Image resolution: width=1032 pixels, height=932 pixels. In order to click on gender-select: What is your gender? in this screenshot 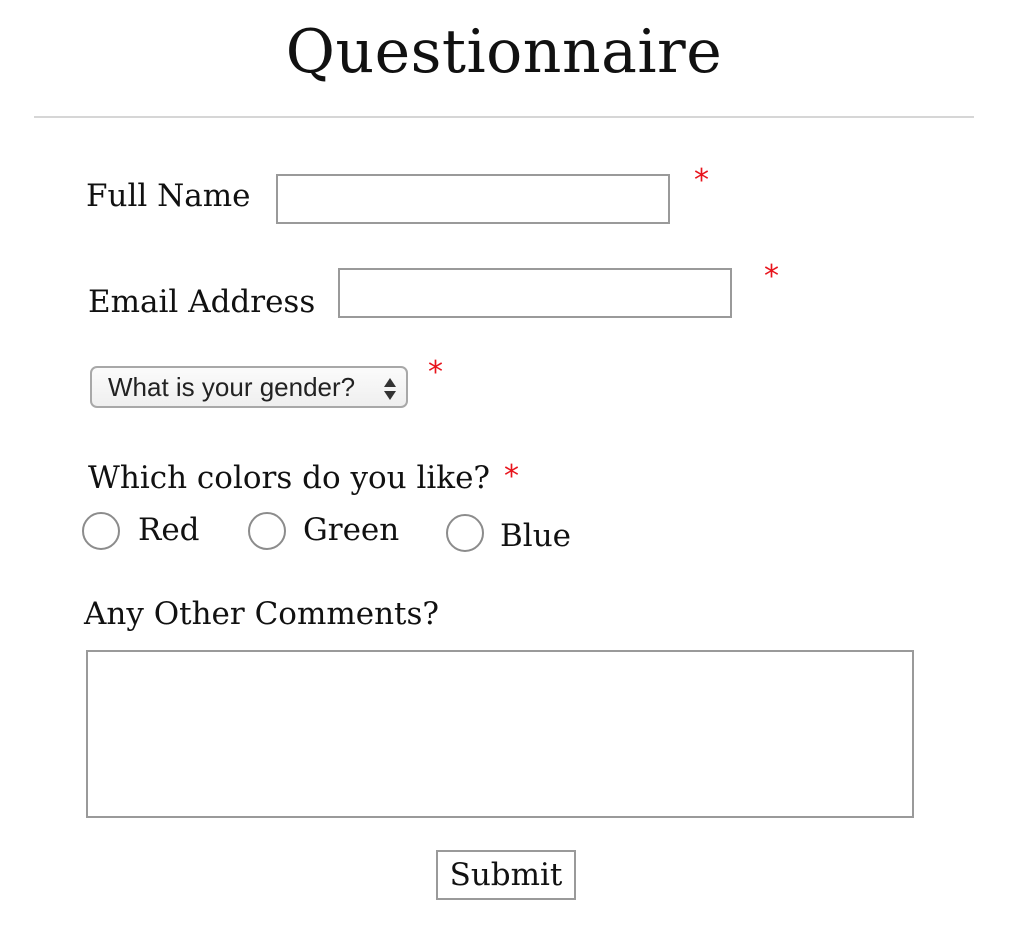, I will do `click(249, 387)`.